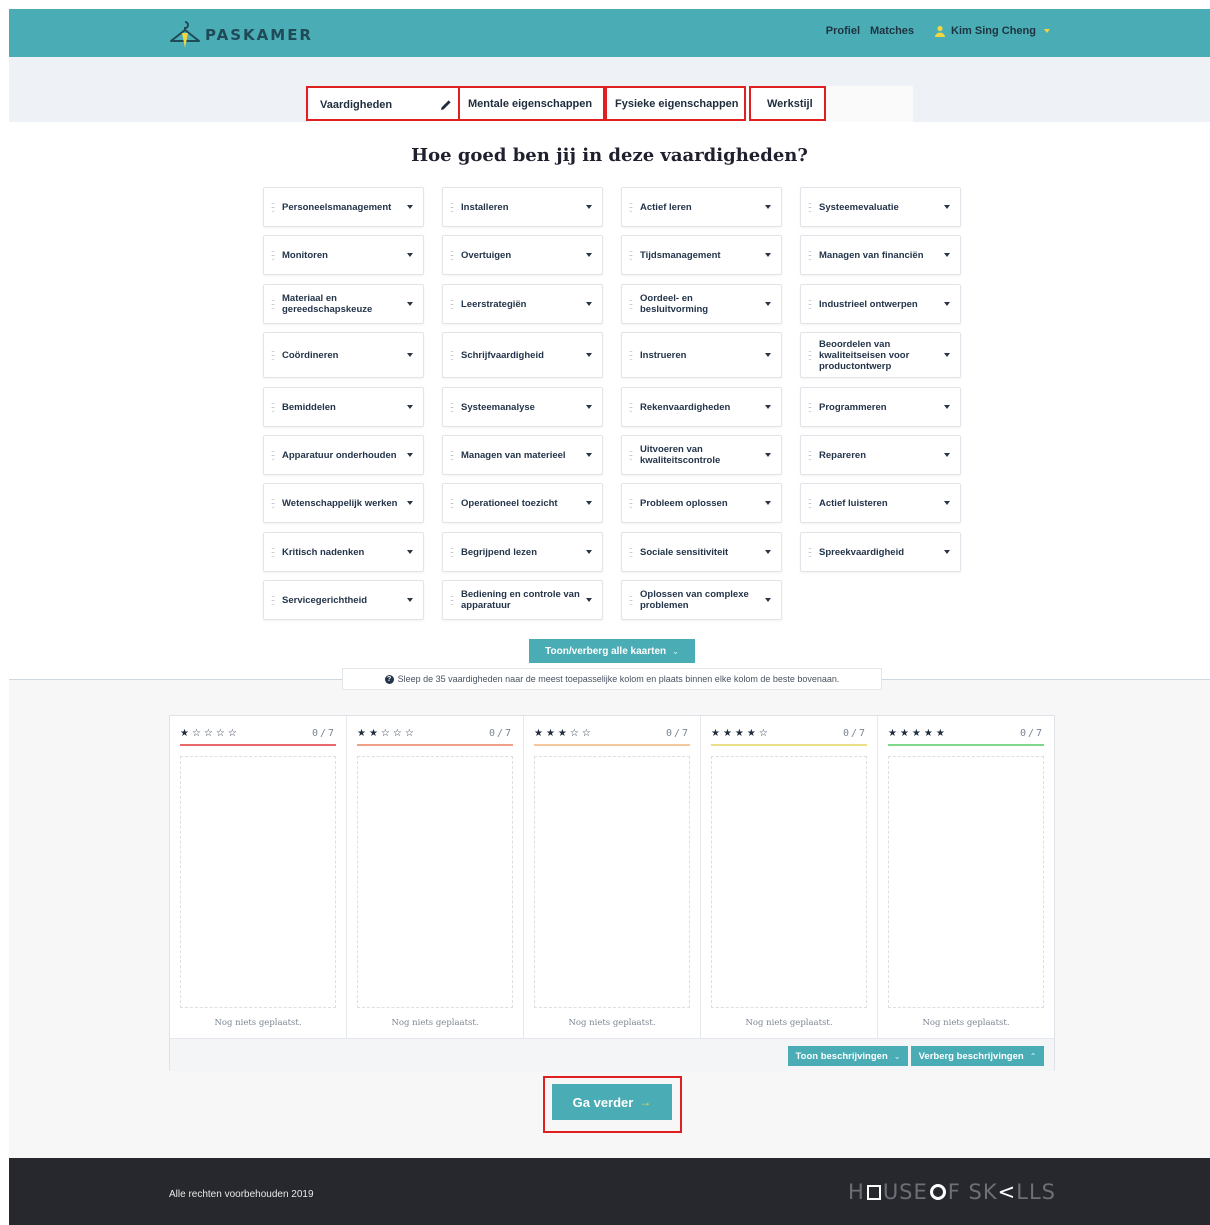 The width and height of the screenshot is (1210, 1225). I want to click on skill-card: :::: Programmeren, so click(880, 407).